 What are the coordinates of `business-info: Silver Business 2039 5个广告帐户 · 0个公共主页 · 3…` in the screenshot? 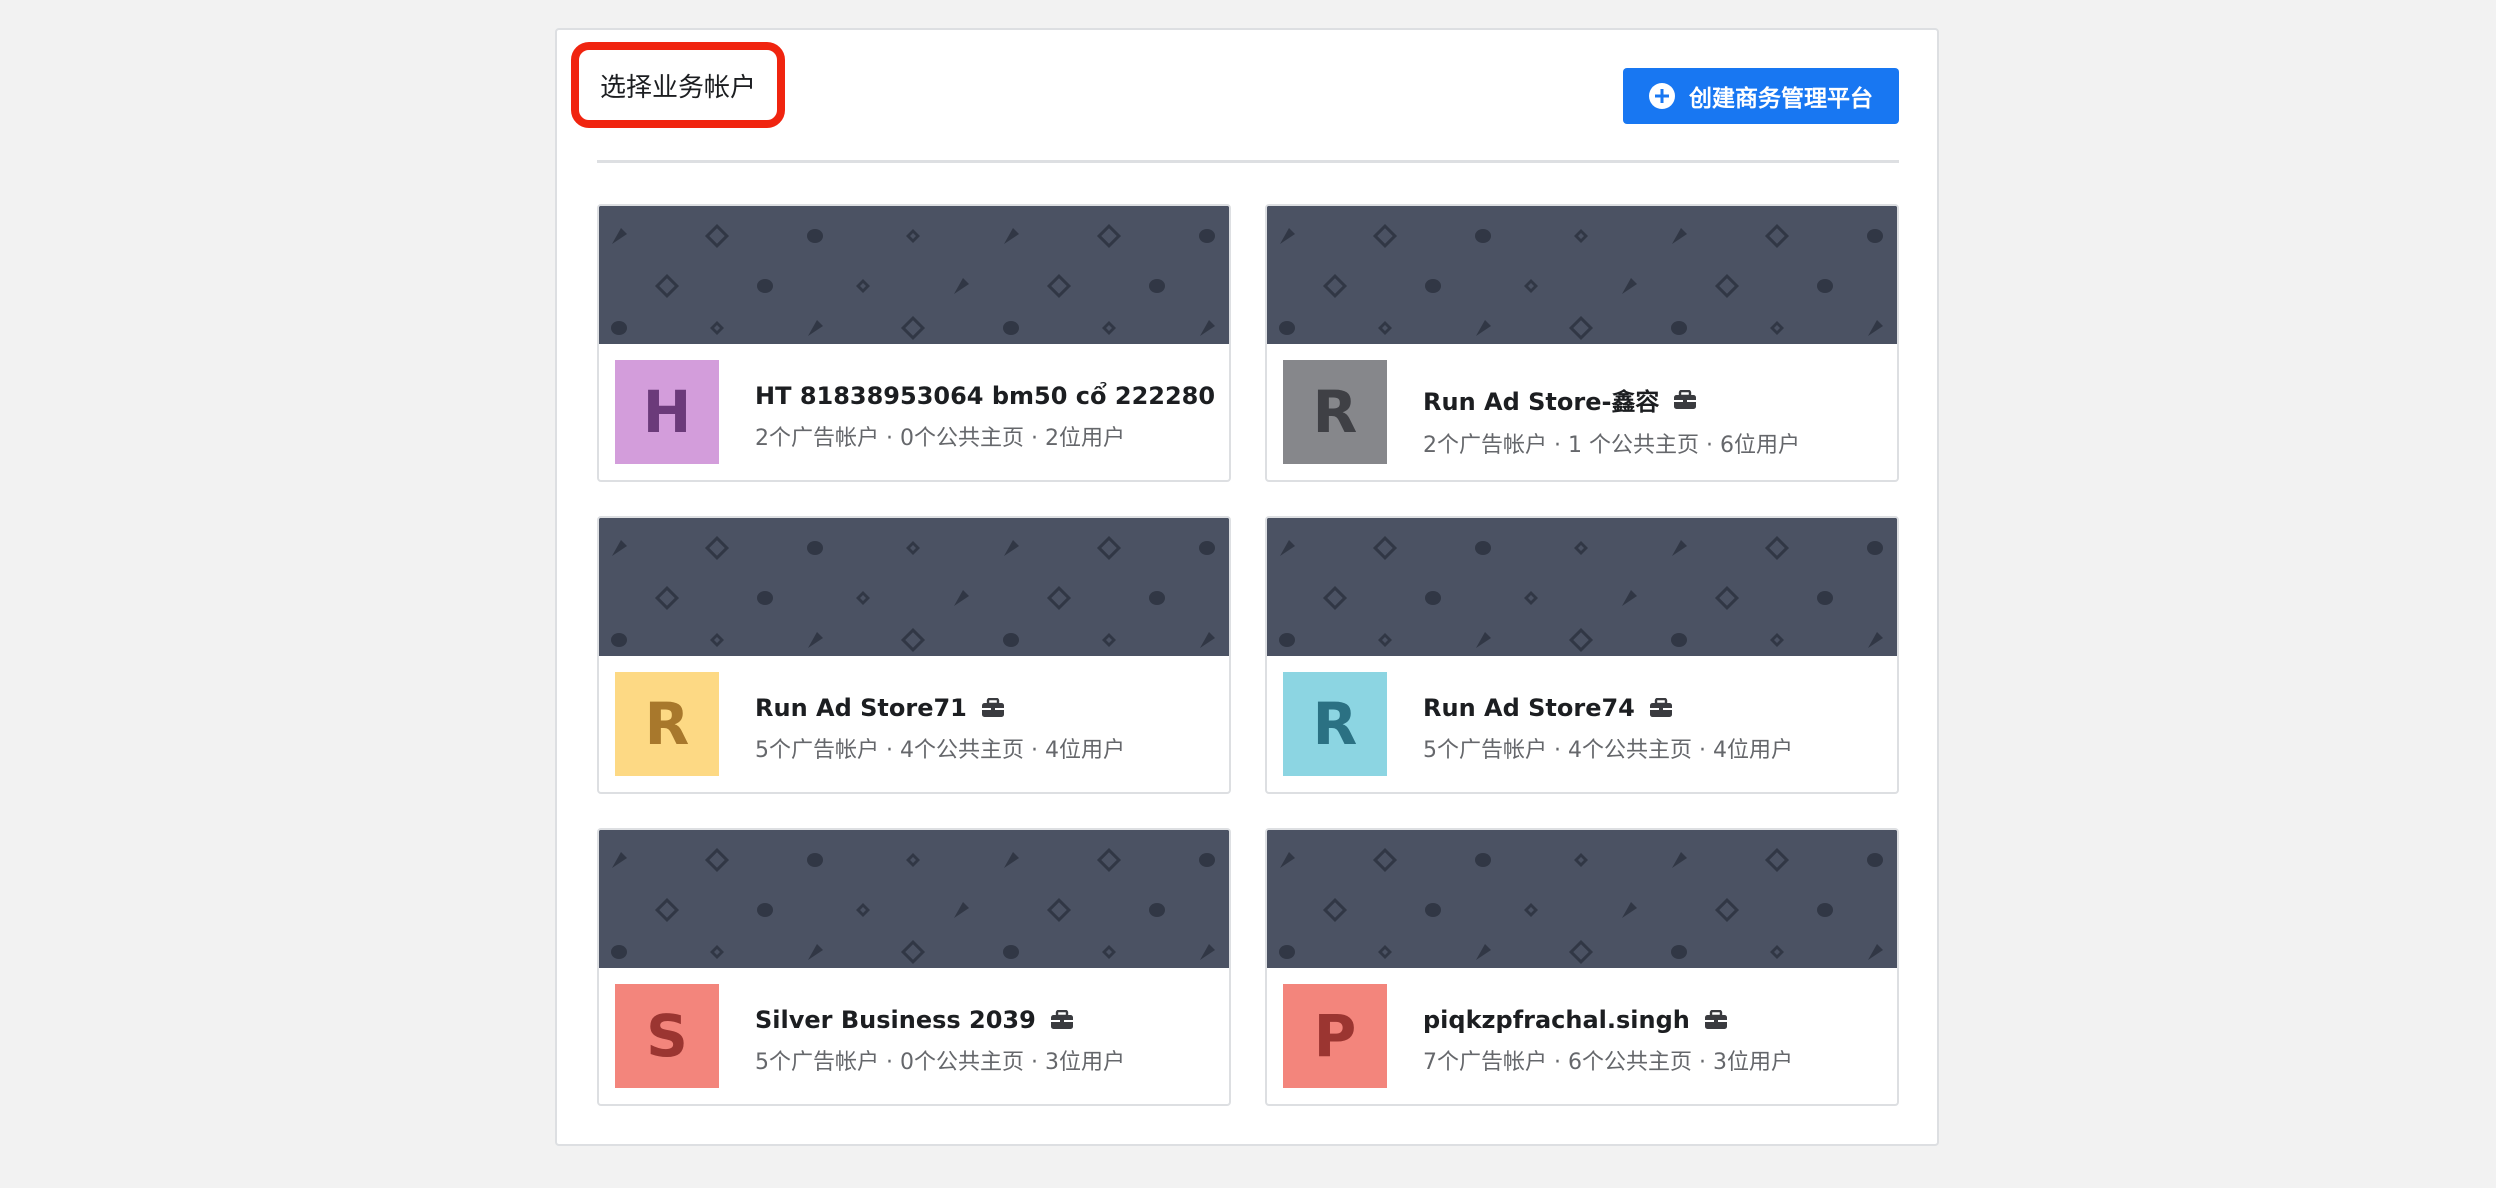 It's located at (986, 1041).